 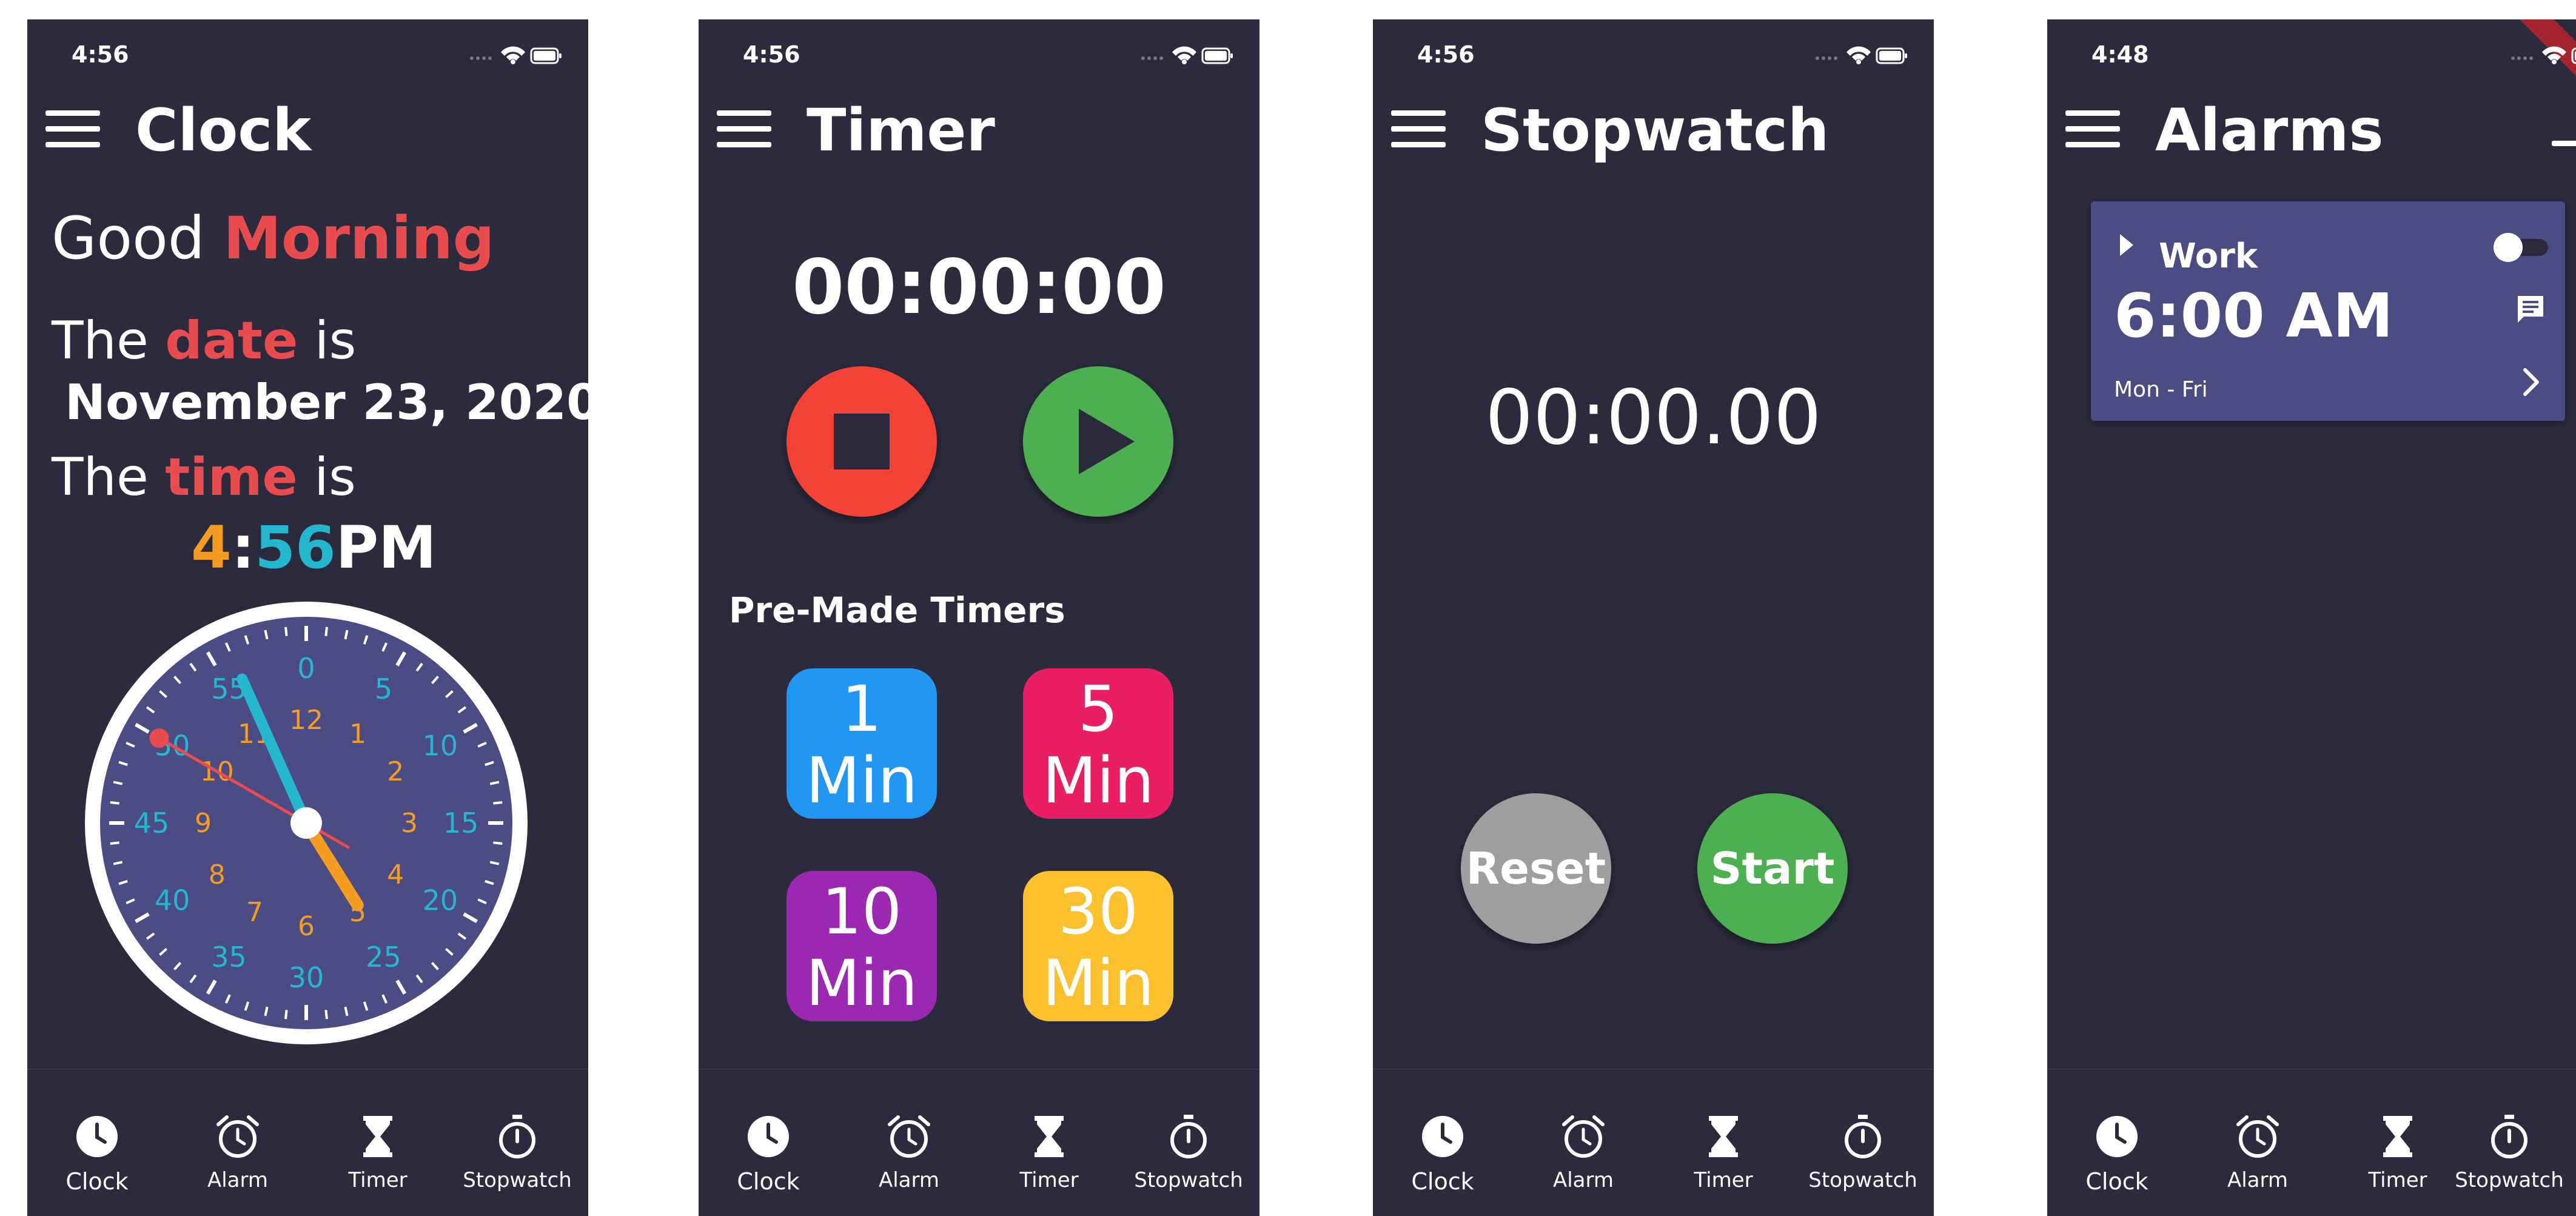 What do you see at coordinates (410, 823) in the screenshot?
I see `dial-hour-label: 3` at bounding box center [410, 823].